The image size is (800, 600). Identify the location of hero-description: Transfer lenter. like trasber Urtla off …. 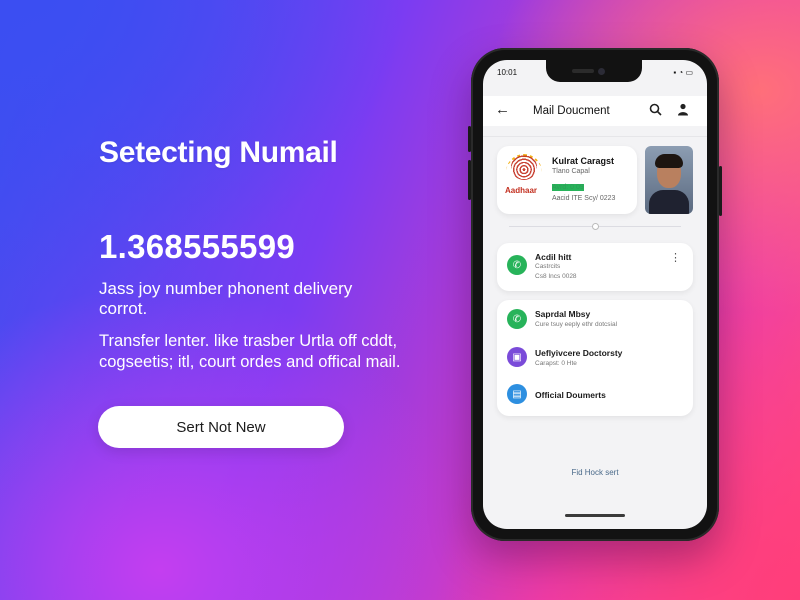
(250, 351).